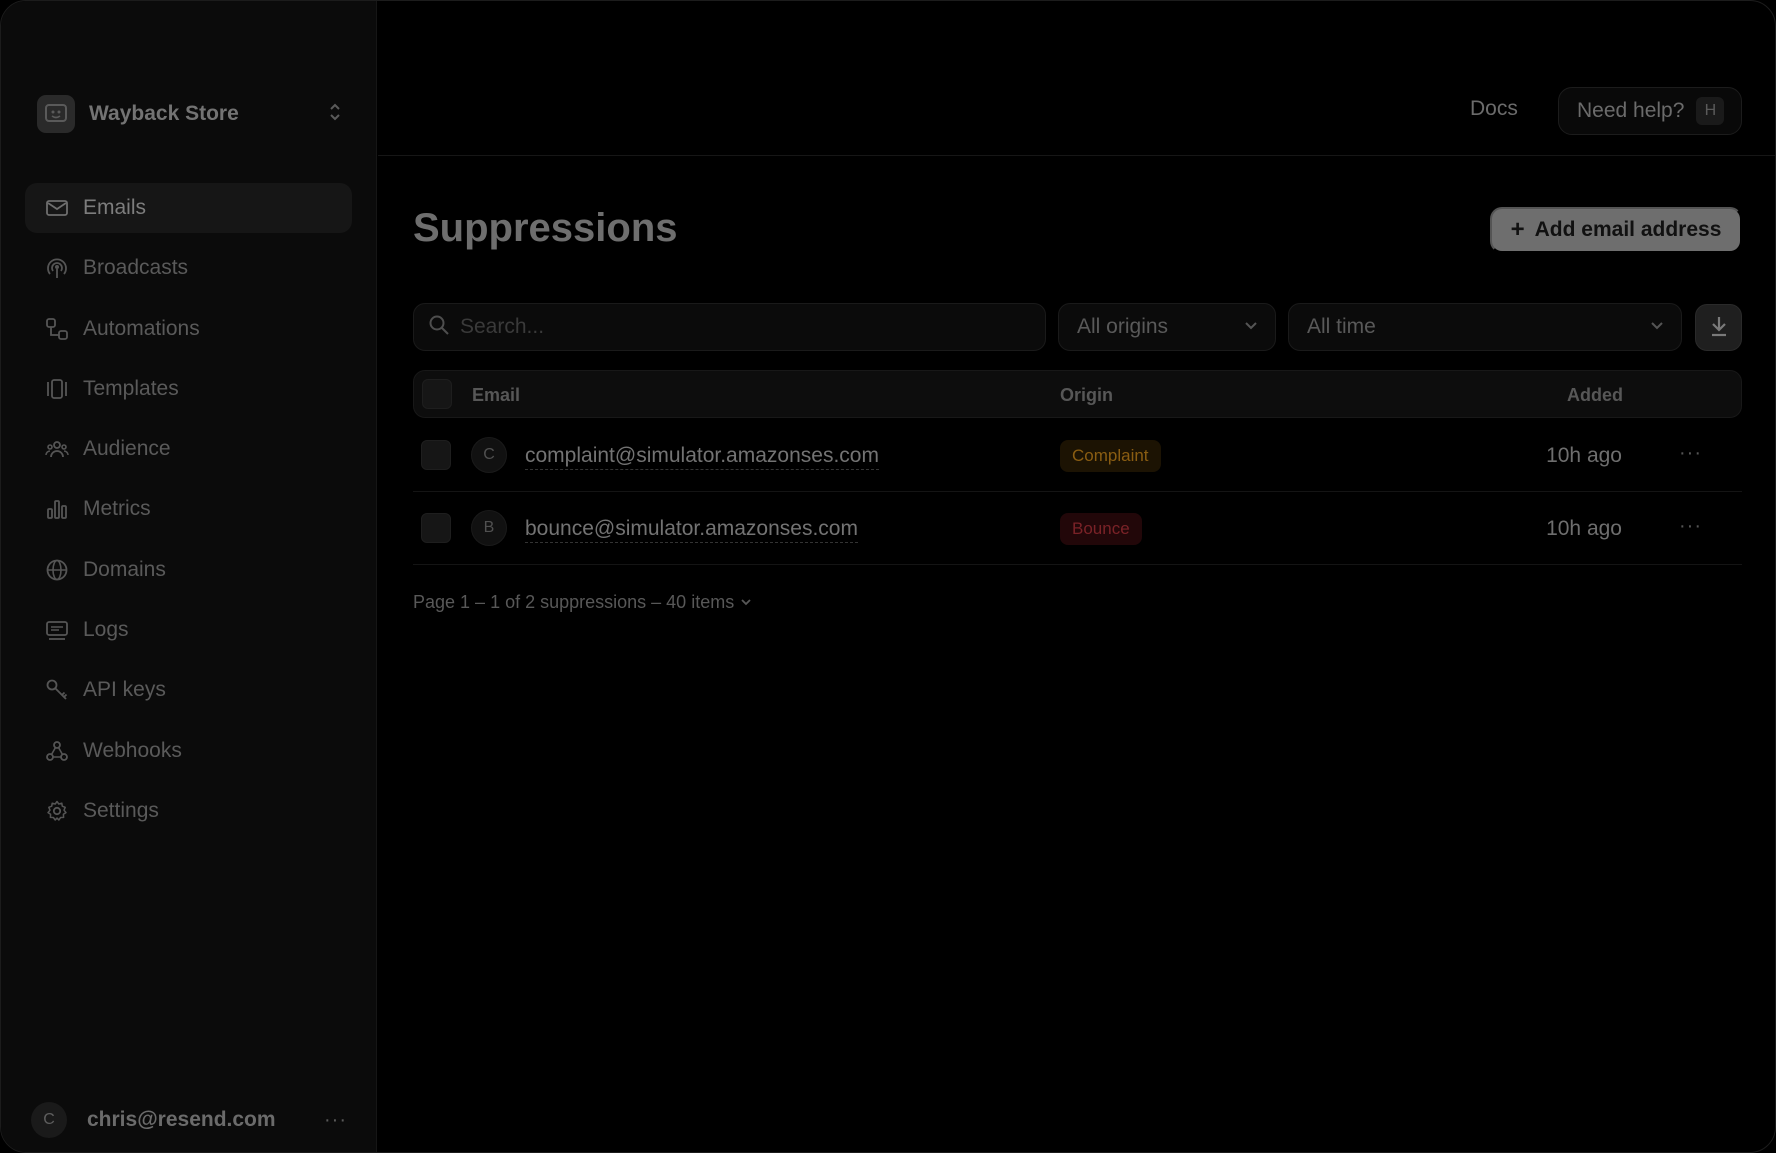 Image resolution: width=1776 pixels, height=1153 pixels. I want to click on column-origin: Origin, so click(1086, 395).